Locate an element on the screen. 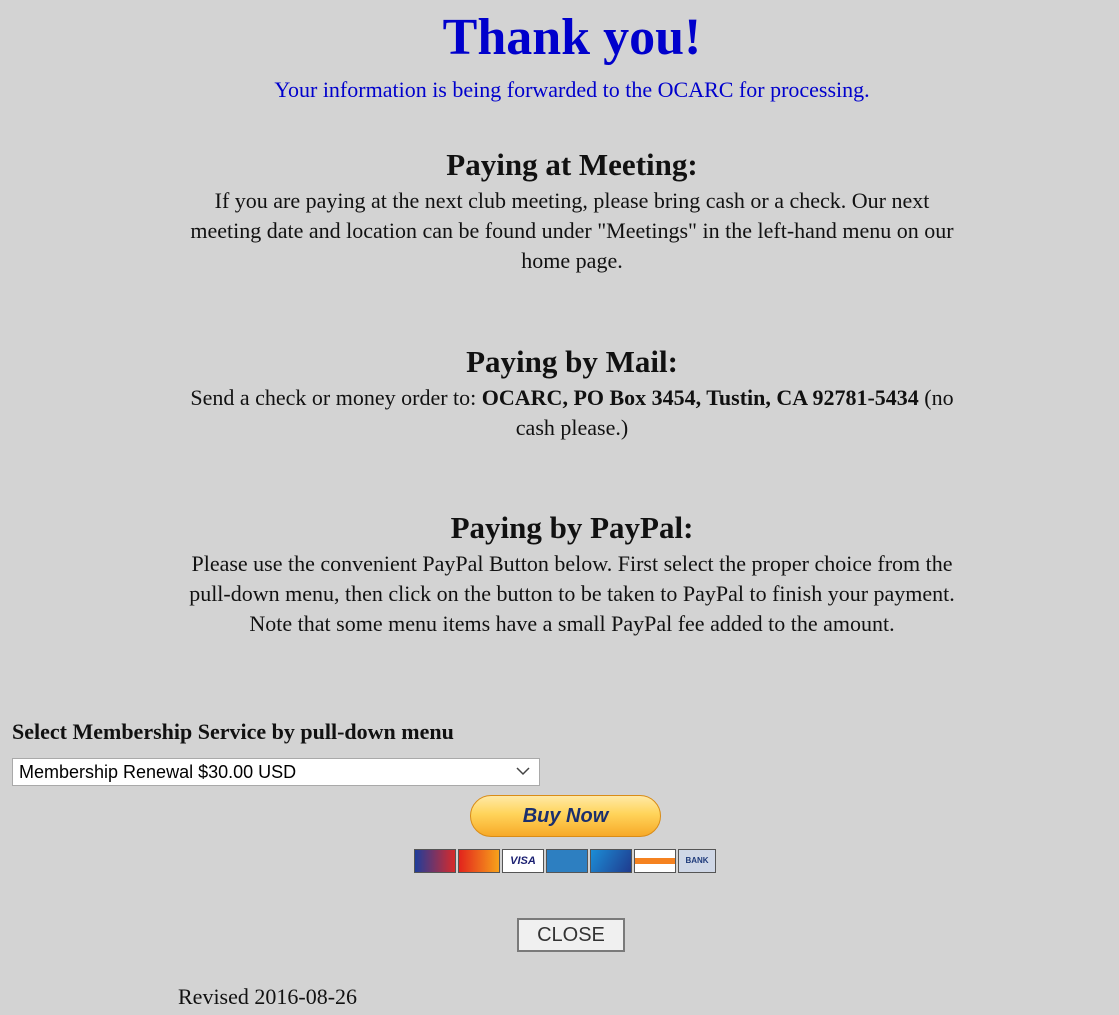 This screenshot has height=1015, width=1119. membership-service-select: Membership Renewal $30.00 USD is located at coordinates (276, 772).